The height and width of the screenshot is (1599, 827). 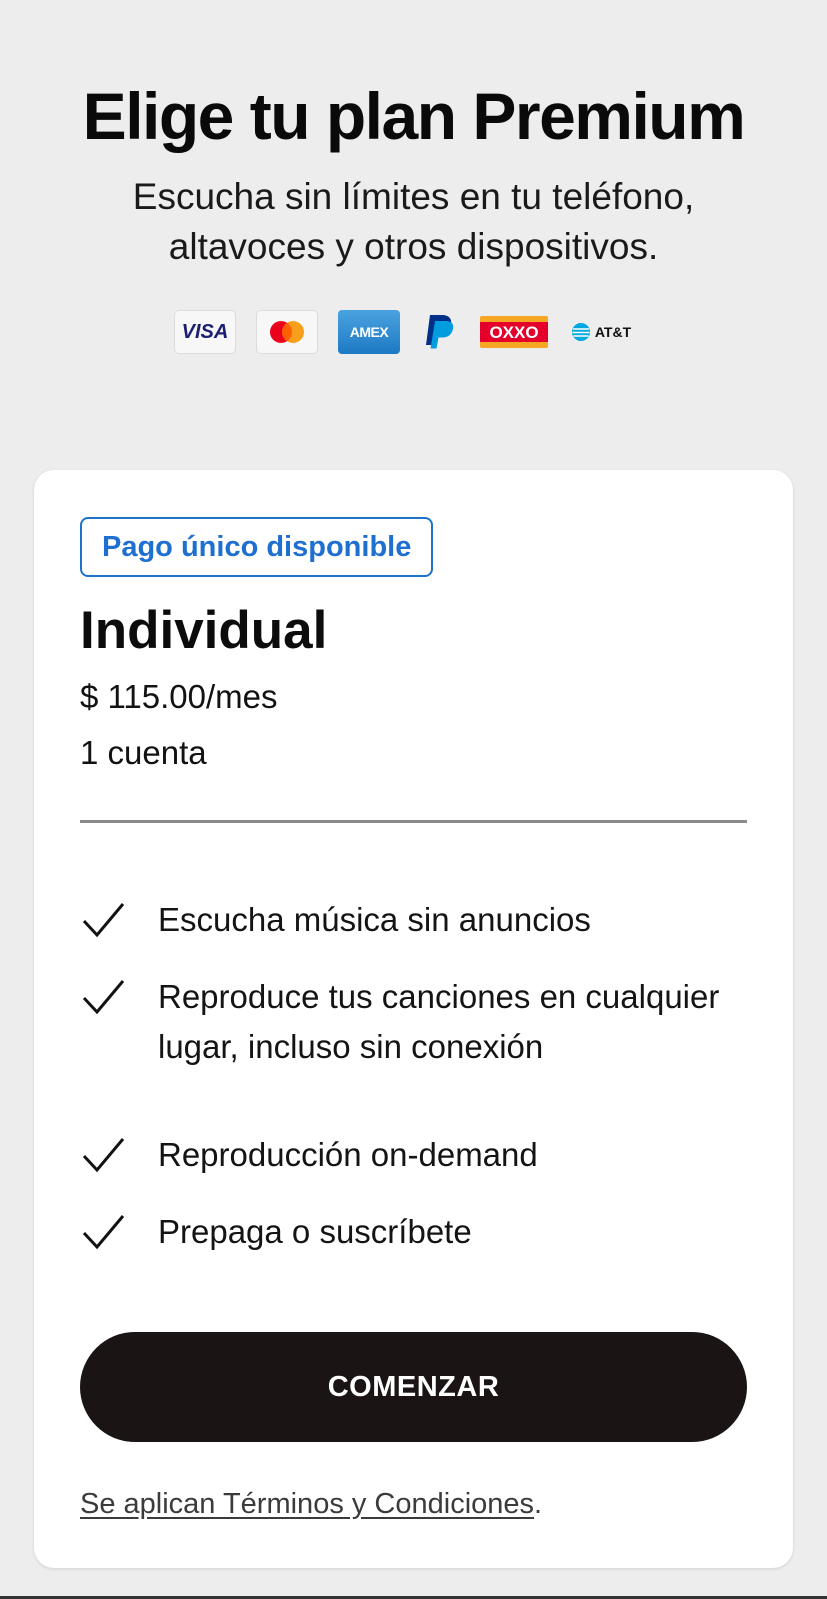 What do you see at coordinates (315, 1231) in the screenshot?
I see `feature-text: Prepaga o suscríbete` at bounding box center [315, 1231].